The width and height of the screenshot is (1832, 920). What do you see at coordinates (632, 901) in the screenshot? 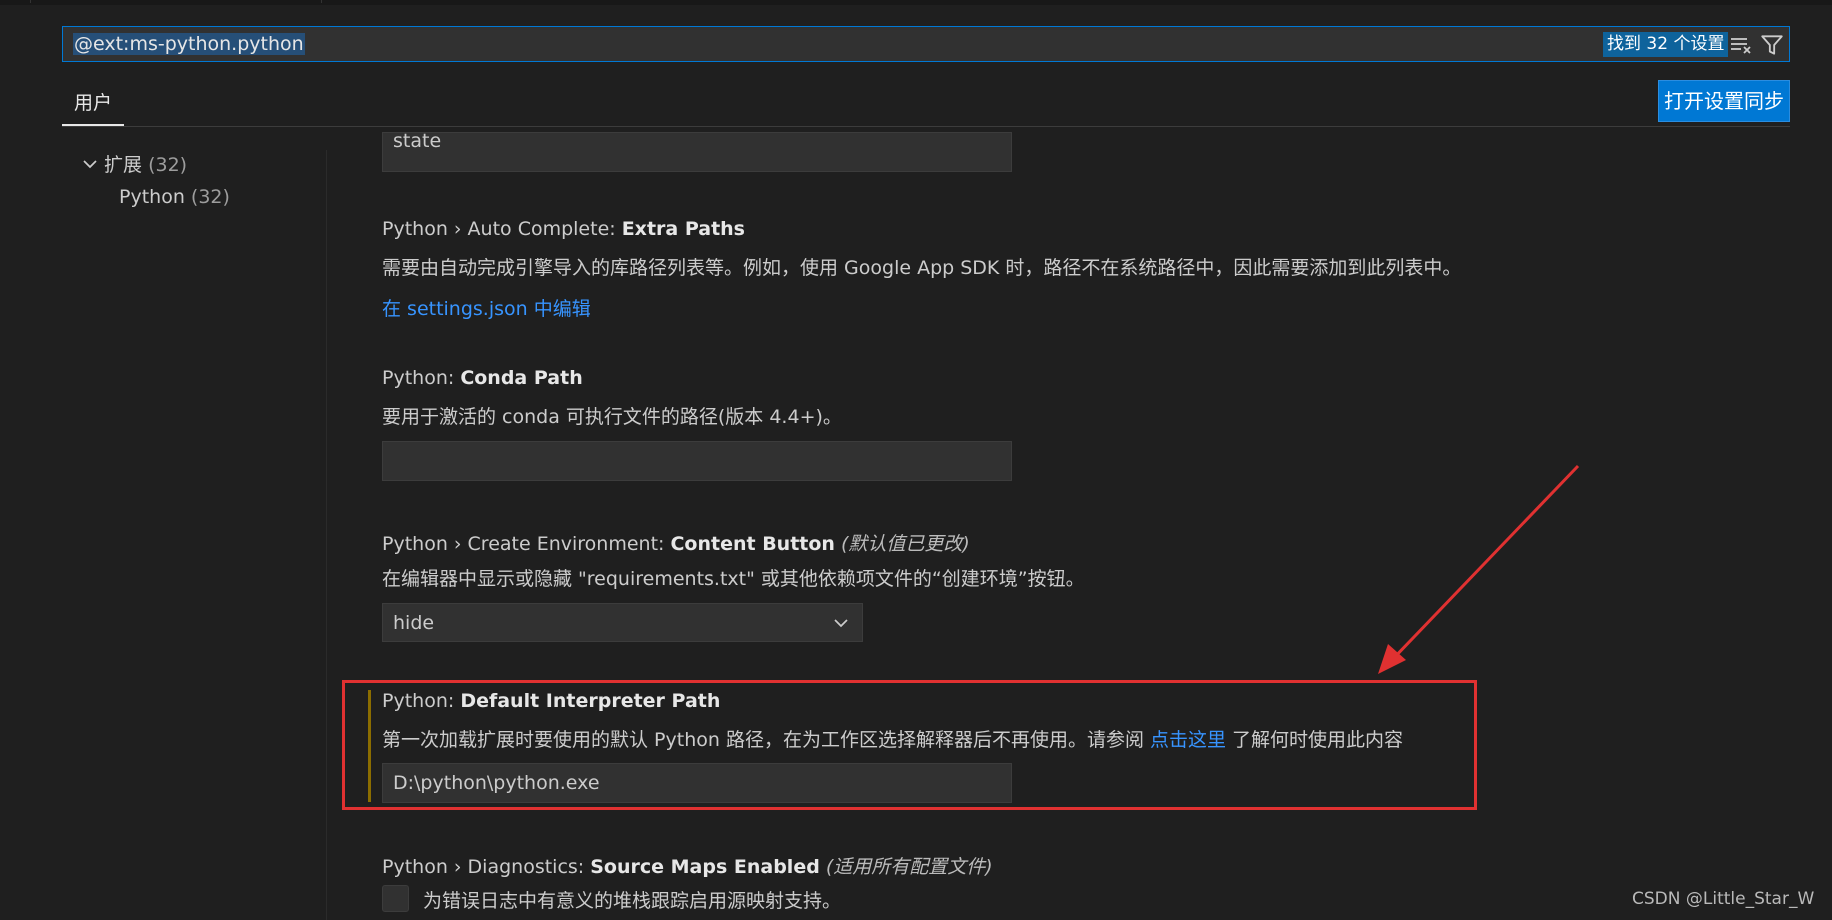
I see `setting-description-source-maps: 为错误日志中有意义的堆栈跟踪启用源映射支持。` at bounding box center [632, 901].